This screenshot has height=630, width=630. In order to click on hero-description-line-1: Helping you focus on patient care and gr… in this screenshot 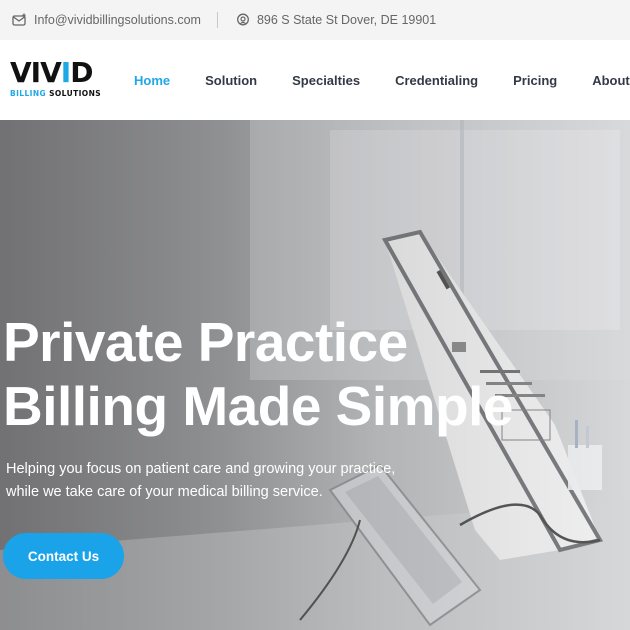, I will do `click(201, 469)`.